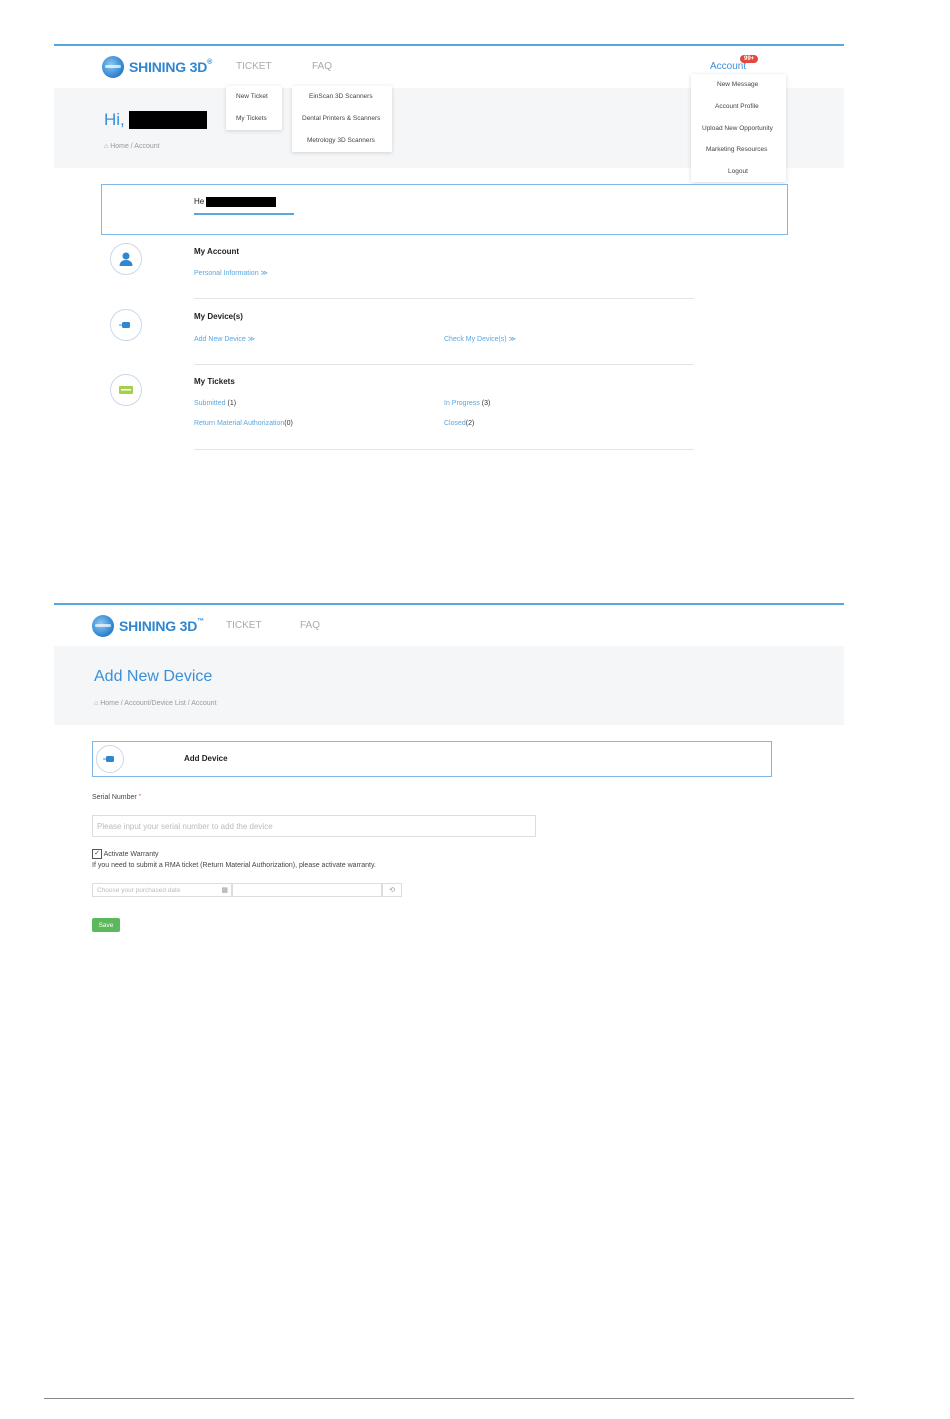  What do you see at coordinates (161, 626) in the screenshot?
I see `logo-text: SHINING 3D™` at bounding box center [161, 626].